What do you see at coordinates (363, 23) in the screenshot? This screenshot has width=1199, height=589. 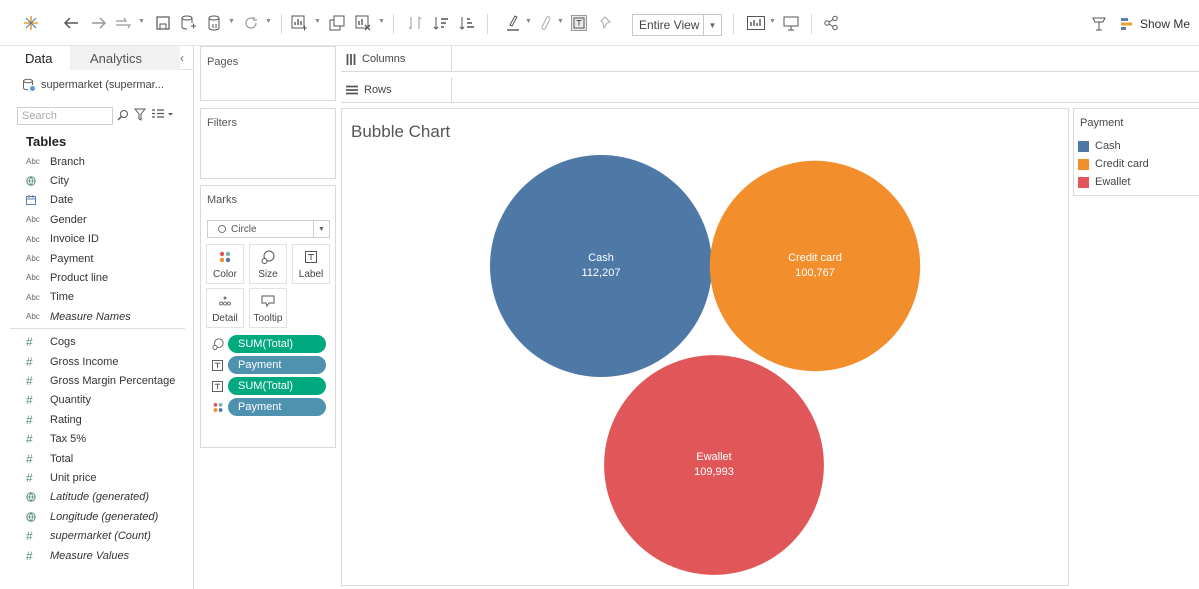 I see `clear-sheet-icon` at bounding box center [363, 23].